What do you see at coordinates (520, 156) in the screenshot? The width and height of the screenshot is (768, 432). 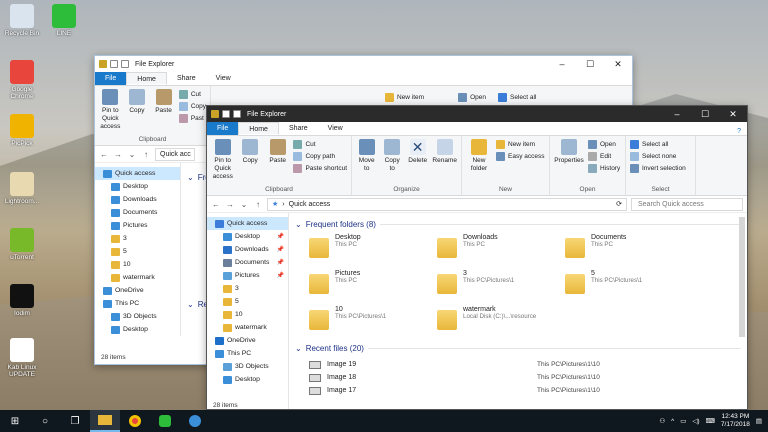 I see `easy-access-button: Easy access` at bounding box center [520, 156].